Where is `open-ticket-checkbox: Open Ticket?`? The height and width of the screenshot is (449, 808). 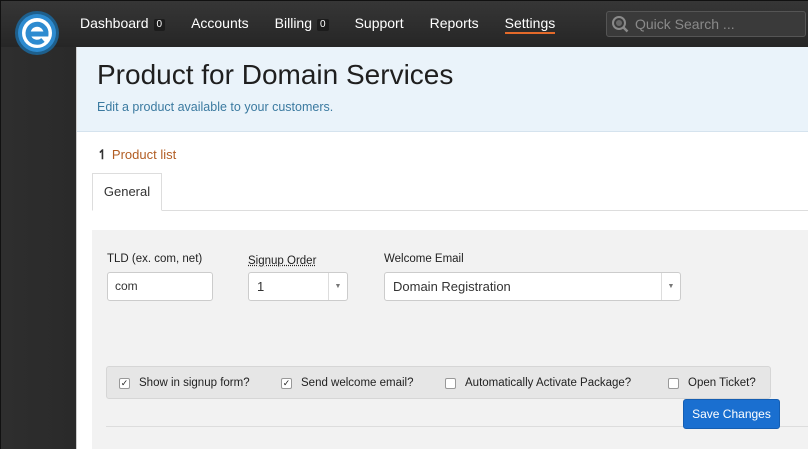
open-ticket-checkbox: Open Ticket? is located at coordinates (712, 383).